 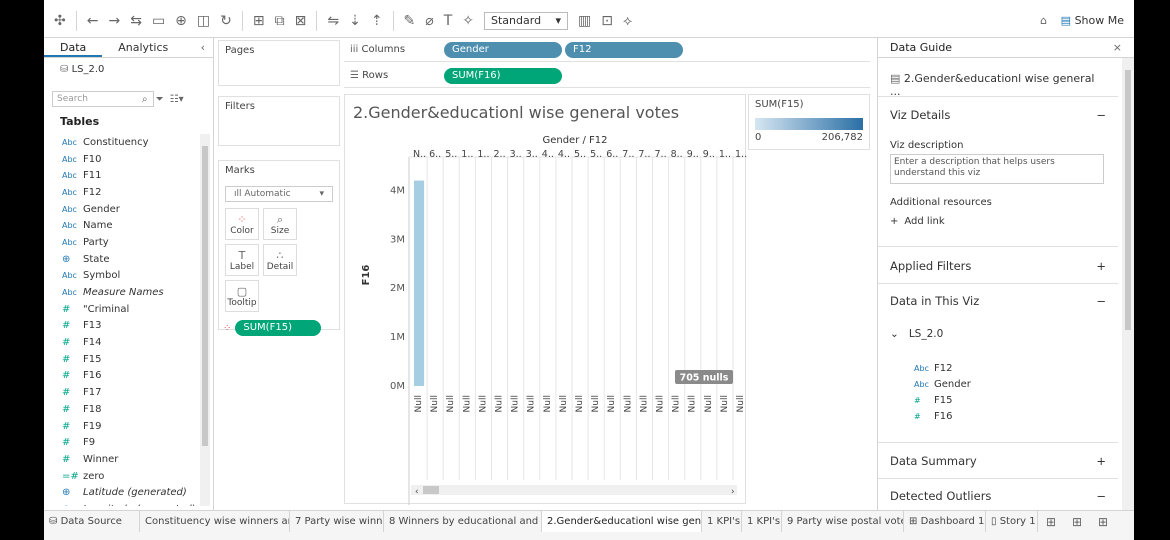 I want to click on columns-shelf: iii Columns Gender F12, so click(x=607, y=50).